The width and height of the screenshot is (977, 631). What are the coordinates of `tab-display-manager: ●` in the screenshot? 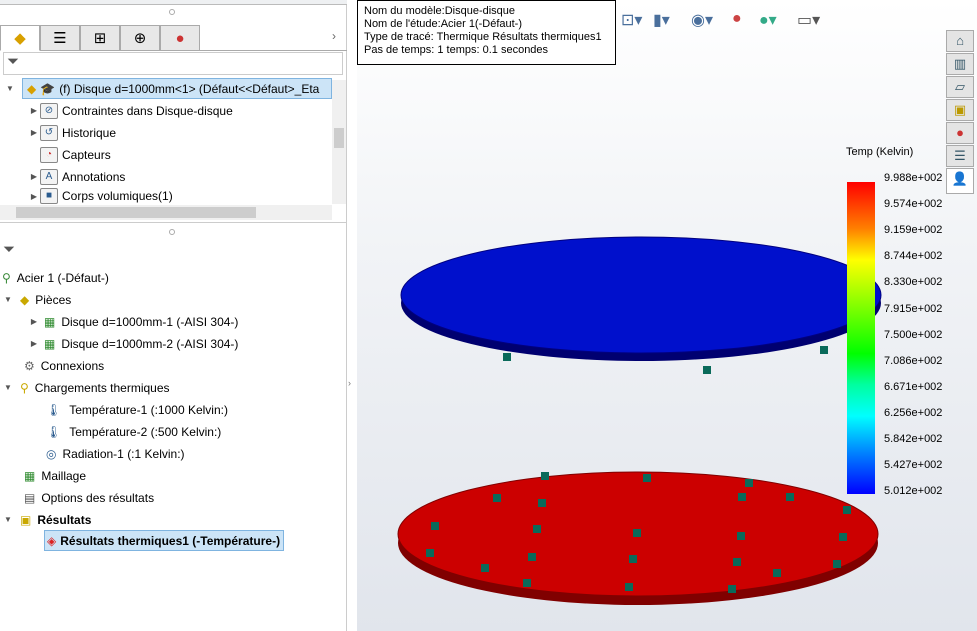 It's located at (180, 38).